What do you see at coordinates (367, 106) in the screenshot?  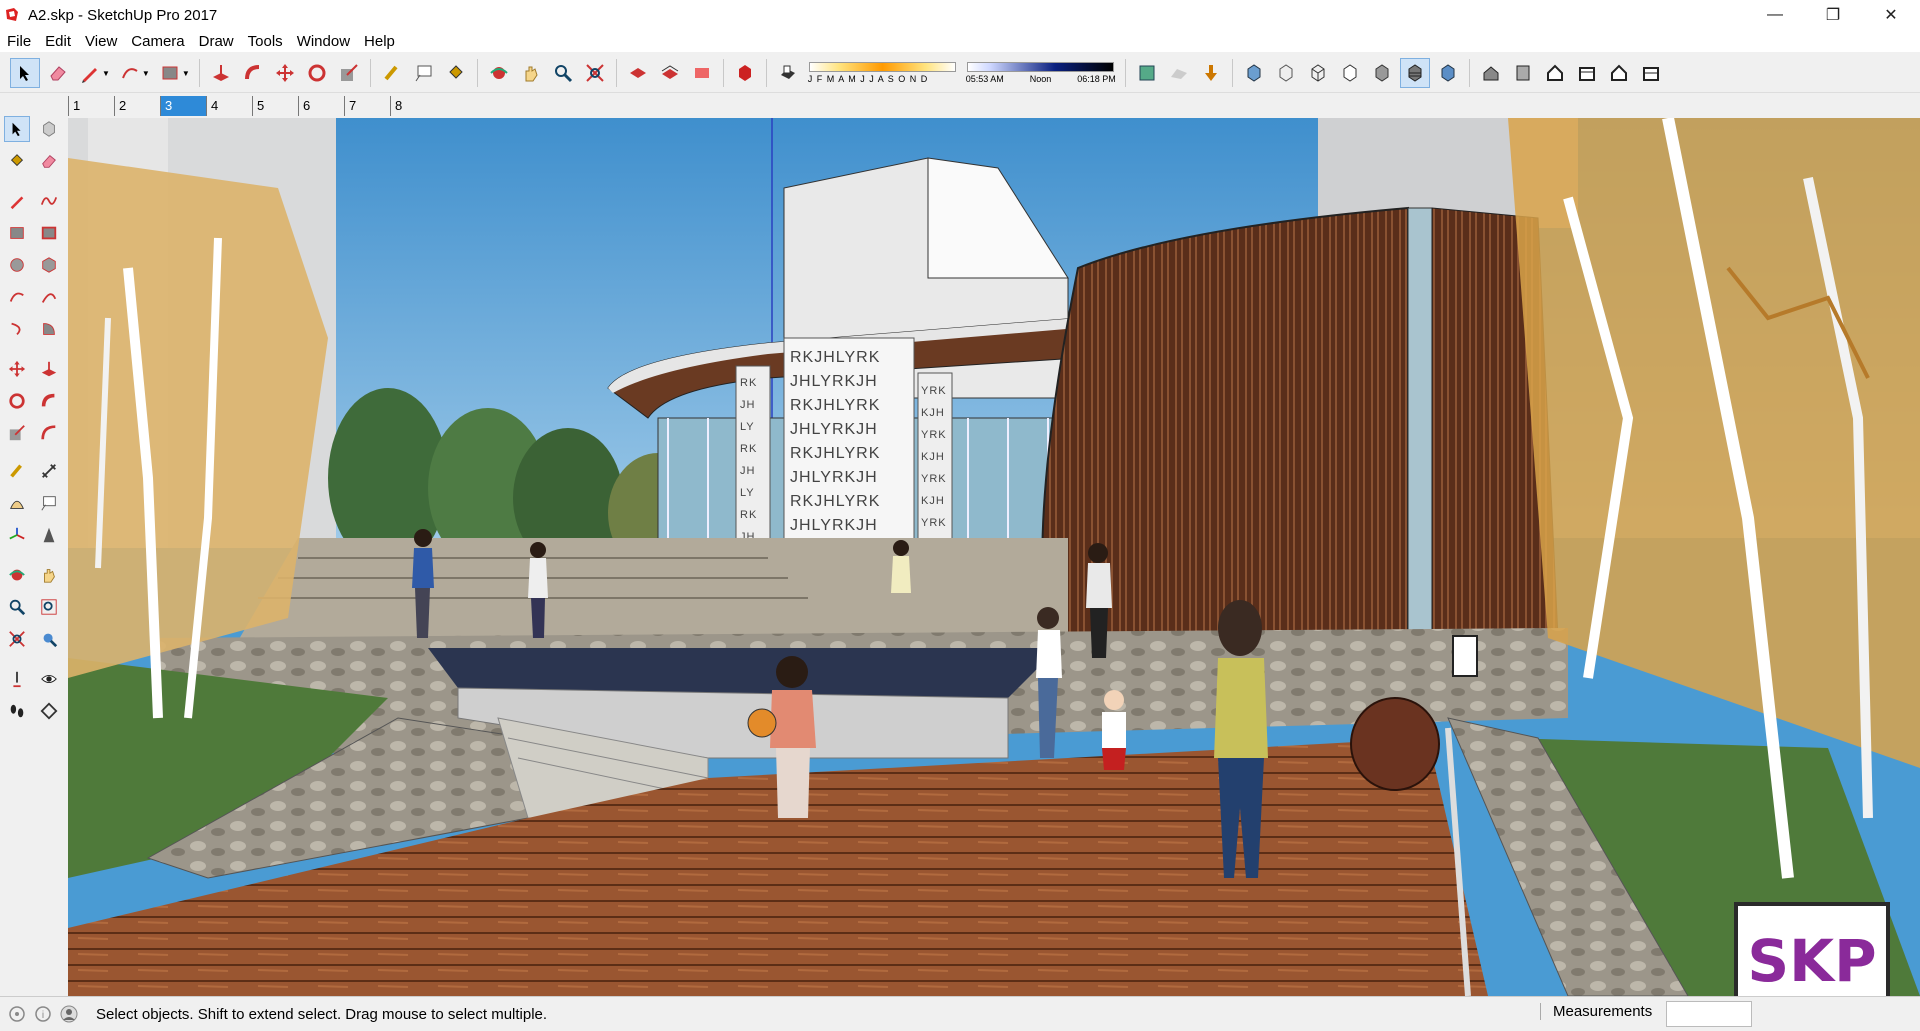 I see `scene-tab-7: 7` at bounding box center [367, 106].